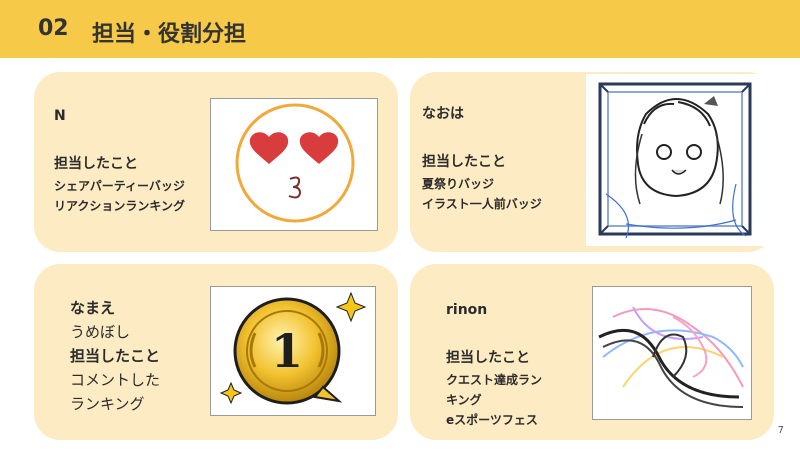  What do you see at coordinates (494, 380) in the screenshot?
I see `task-item: クエスト達成ラン` at bounding box center [494, 380].